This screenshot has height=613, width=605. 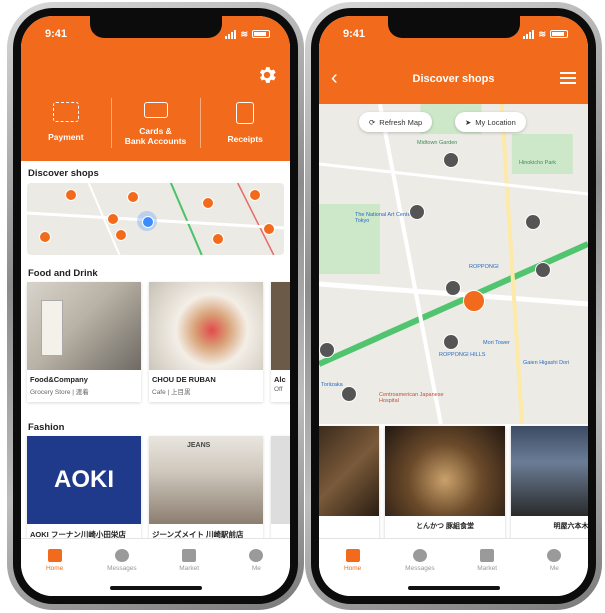 What do you see at coordinates (484, 267) in the screenshot?
I see `map-label: ROPPONGI` at bounding box center [484, 267].